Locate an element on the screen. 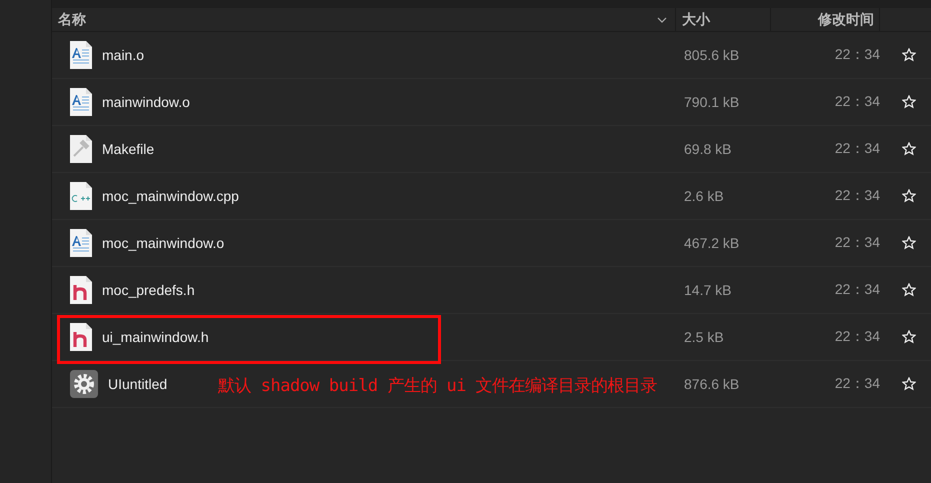 Image resolution: width=931 pixels, height=483 pixels. cpp-file-icon is located at coordinates (81, 196).